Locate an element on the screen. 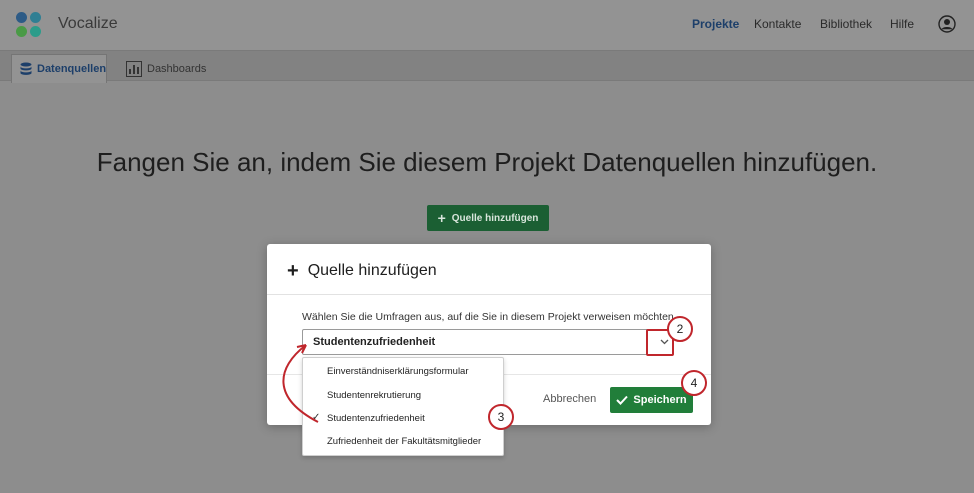 Image resolution: width=974 pixels, height=493 pixels. tab-datenquellen: Datenquellen is located at coordinates (59, 68).